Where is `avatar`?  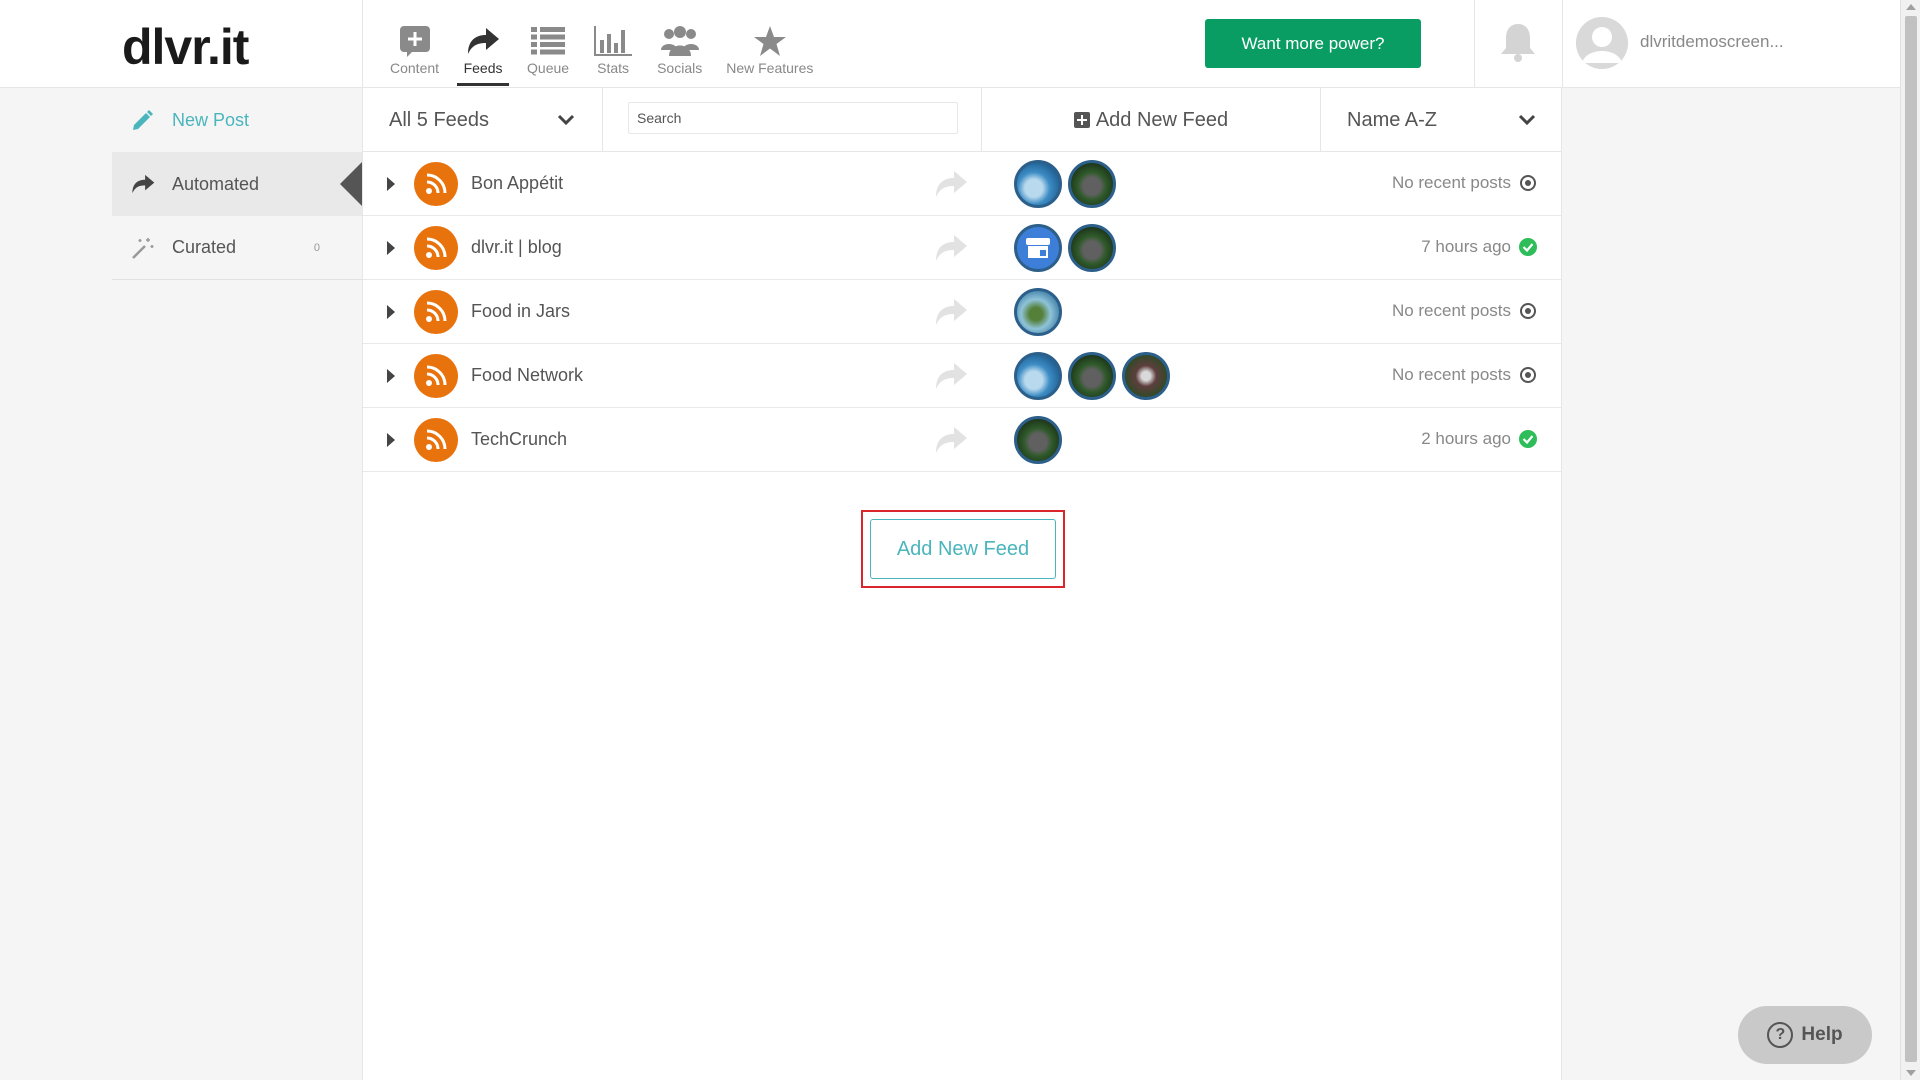
avatar is located at coordinates (1602, 43).